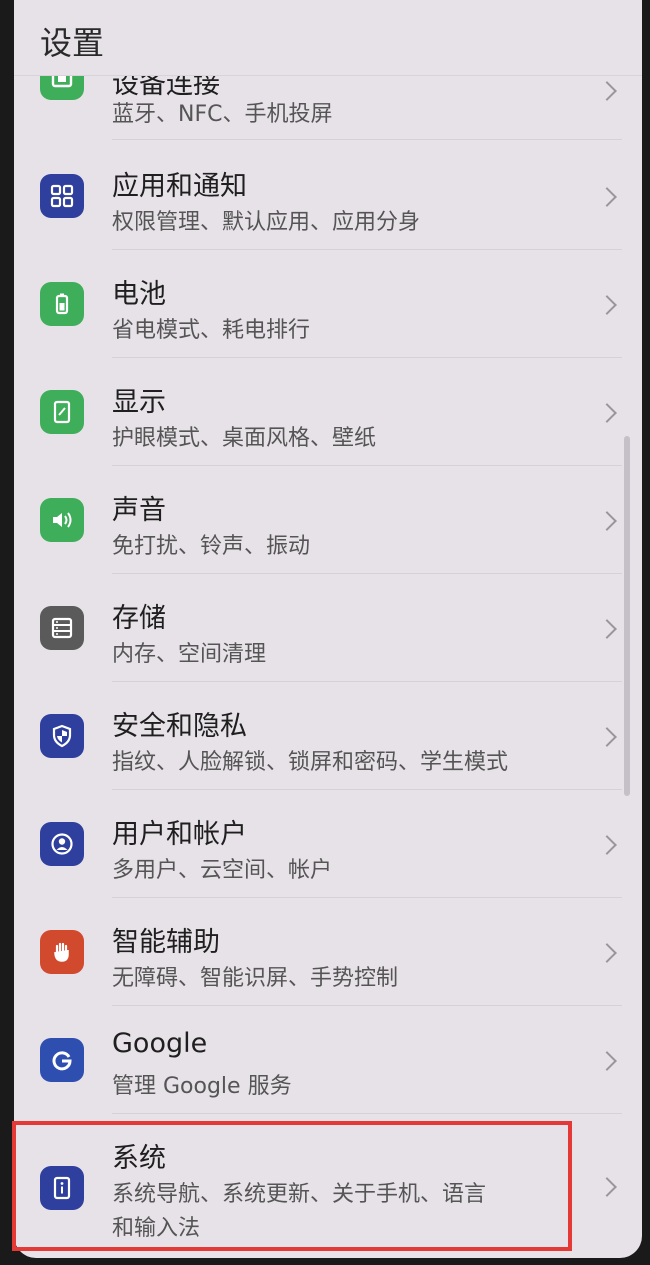 The image size is (650, 1265). Describe the element at coordinates (62, 304) in the screenshot. I see `battery-icon` at that location.